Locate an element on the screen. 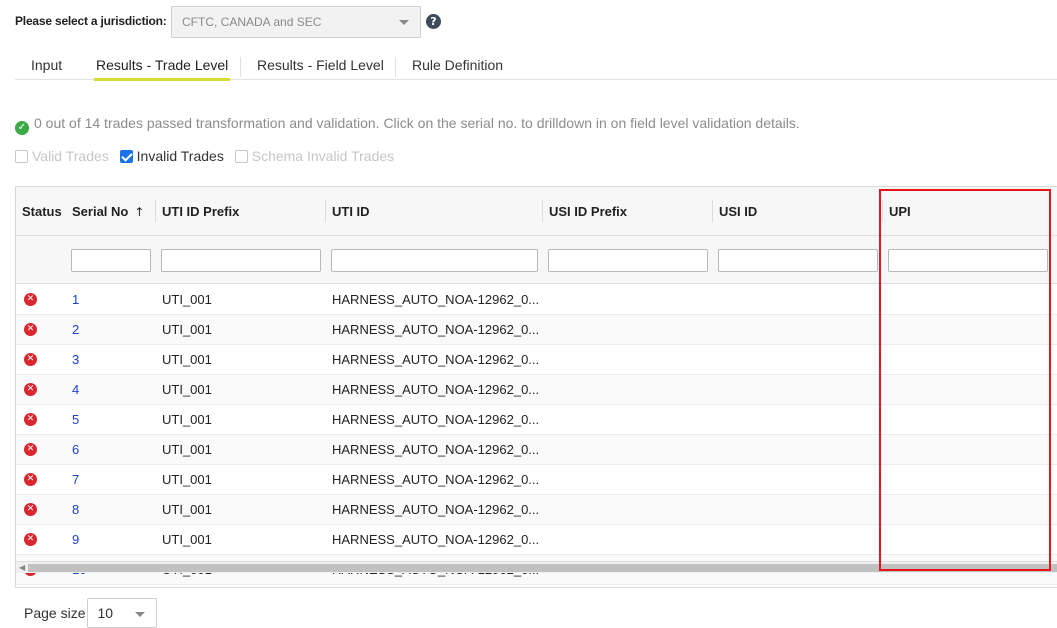 The width and height of the screenshot is (1057, 628). serial-no-link: 7 is located at coordinates (112, 480).